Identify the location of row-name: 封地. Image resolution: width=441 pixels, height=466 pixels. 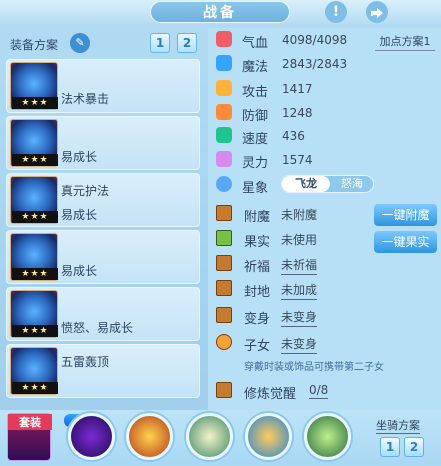
(257, 292).